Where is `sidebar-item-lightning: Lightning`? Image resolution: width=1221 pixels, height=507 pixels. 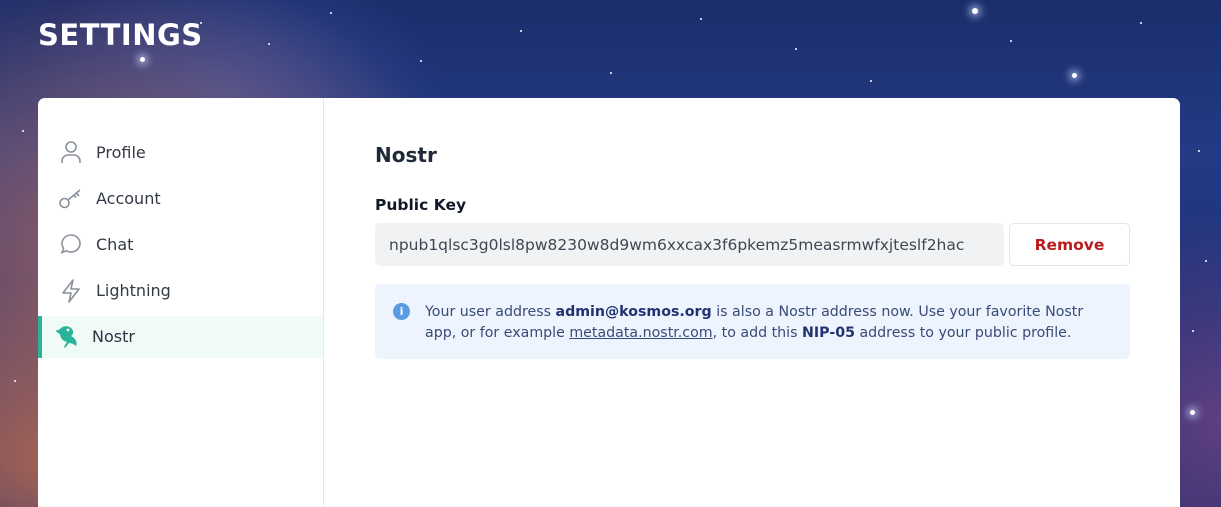
sidebar-item-lightning: Lightning is located at coordinates (180, 291).